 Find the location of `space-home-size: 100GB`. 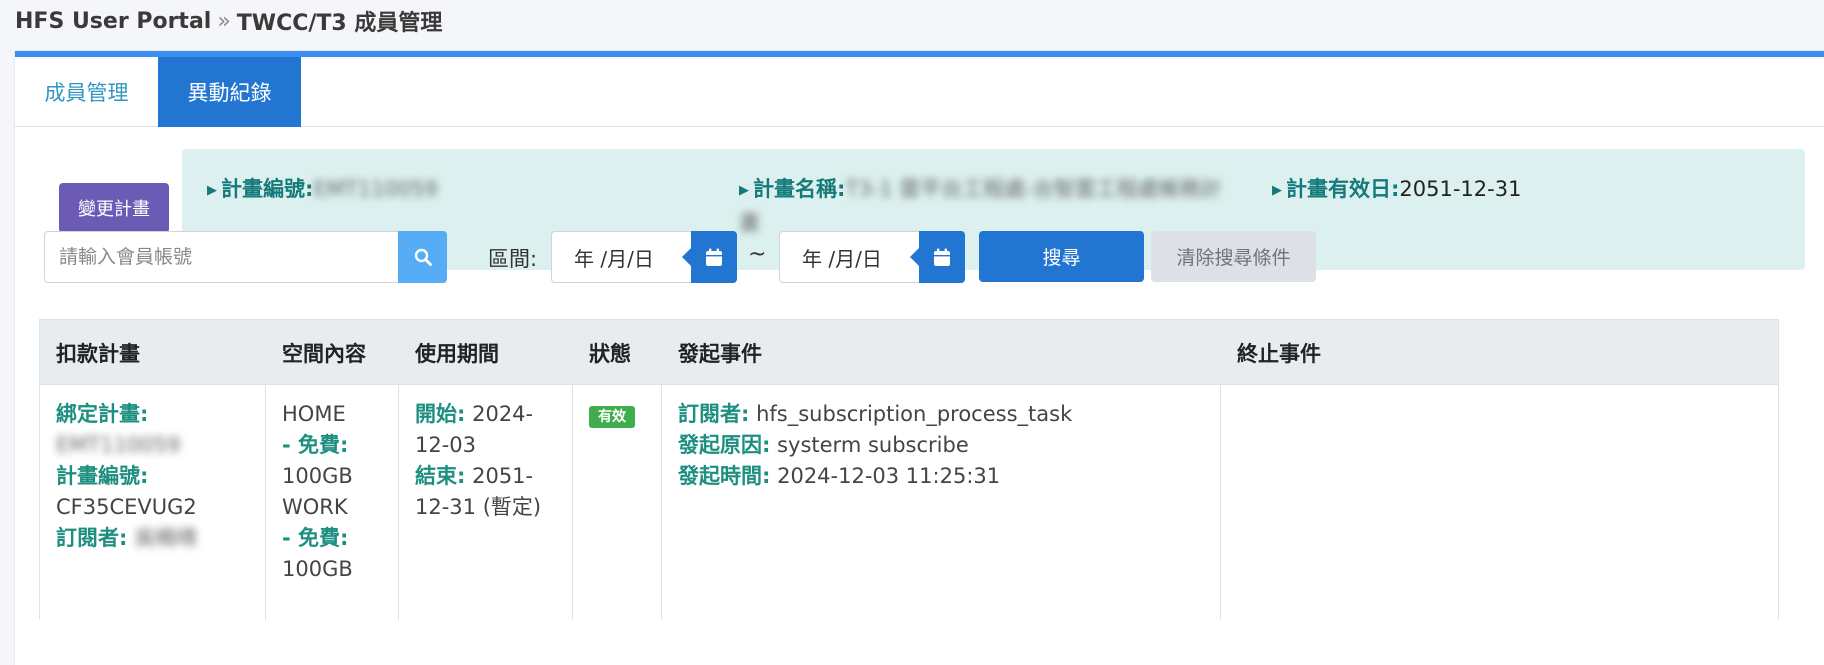

space-home-size: 100GB is located at coordinates (317, 476).